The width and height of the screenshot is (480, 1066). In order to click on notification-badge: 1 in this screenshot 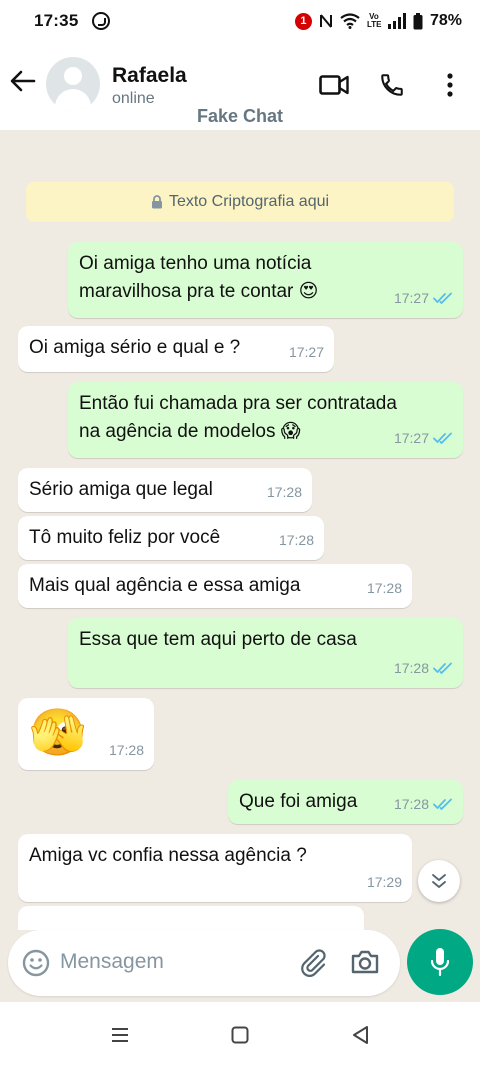, I will do `click(303, 21)`.